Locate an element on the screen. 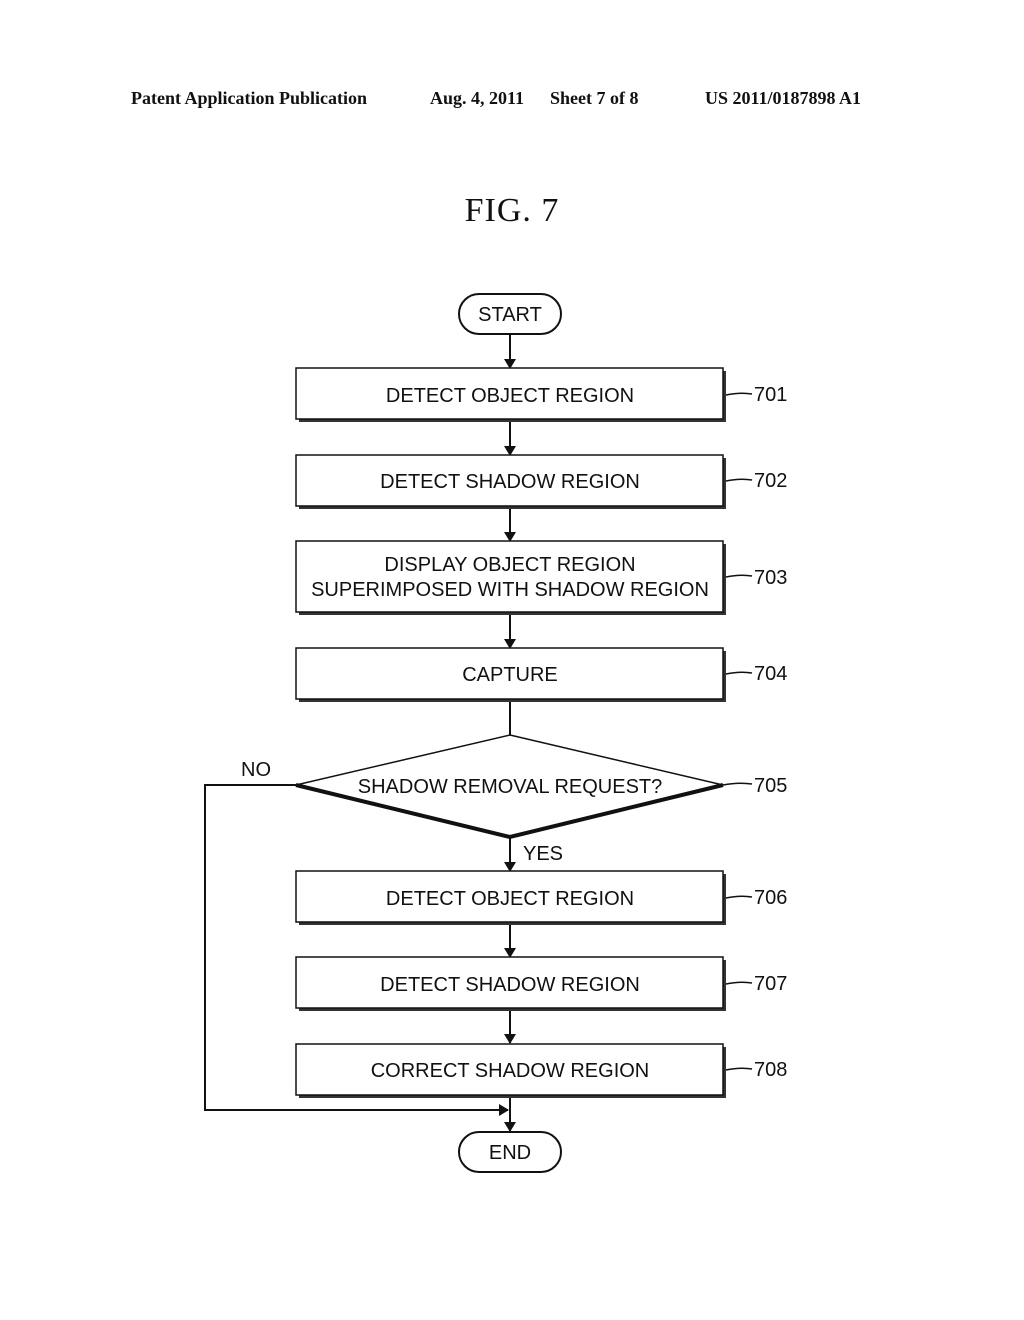  start-label: START is located at coordinates (510, 315).